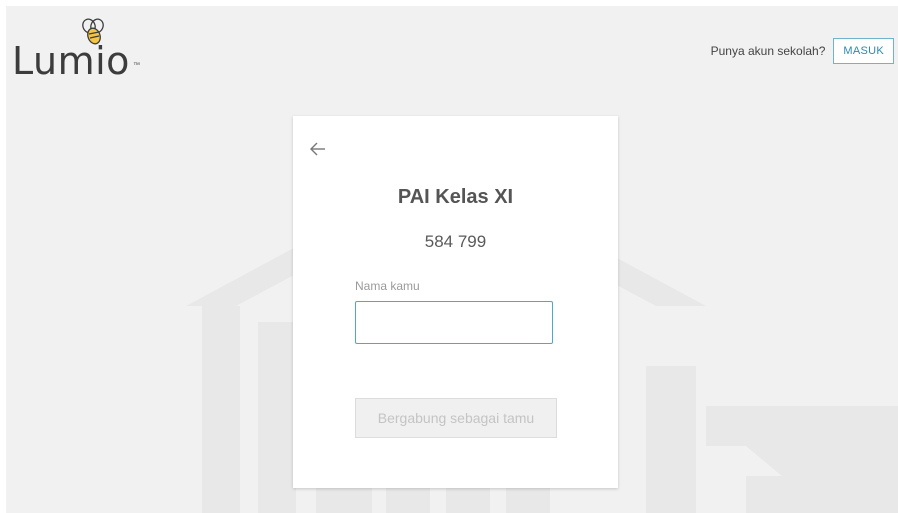 This screenshot has width=898, height=513. I want to click on logo-wordmark: Lumio, so click(71, 61).